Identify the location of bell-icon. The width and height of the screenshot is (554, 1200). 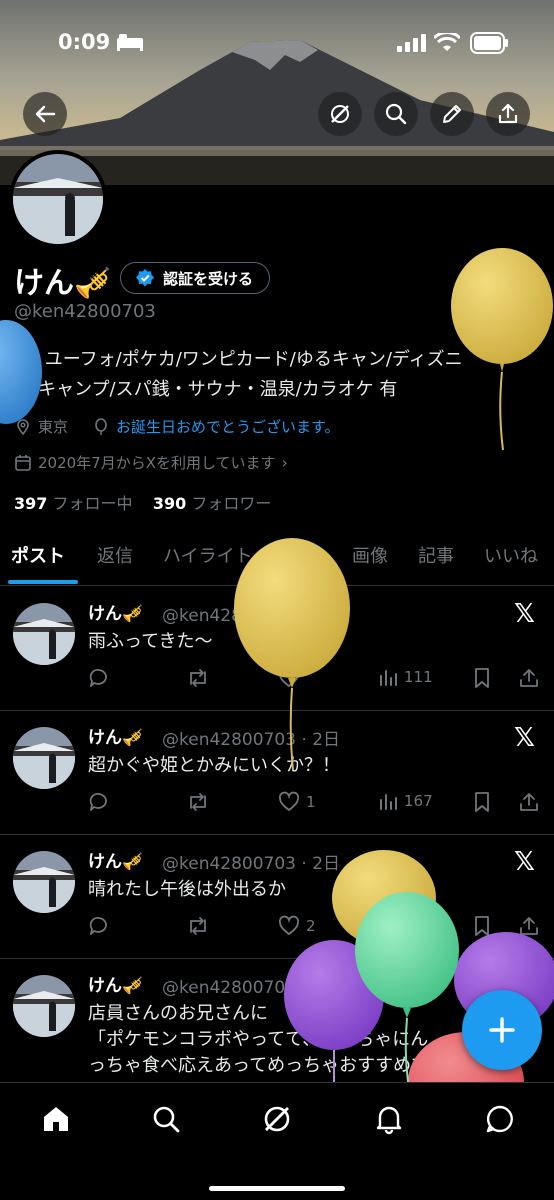
(389, 1120).